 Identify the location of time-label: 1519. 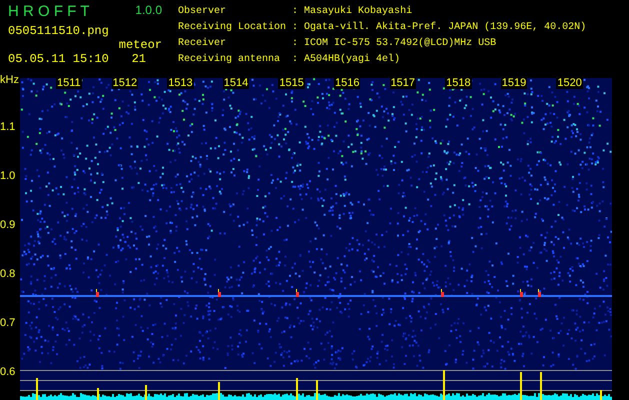
(514, 83).